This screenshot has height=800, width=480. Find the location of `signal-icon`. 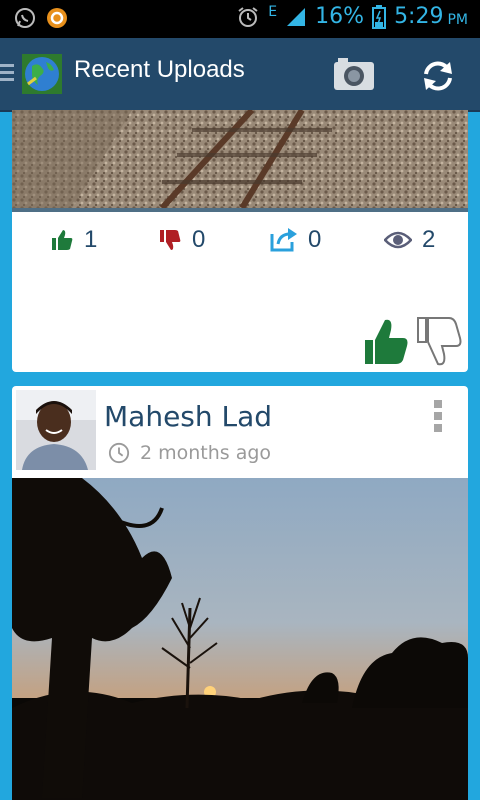

signal-icon is located at coordinates (296, 16).